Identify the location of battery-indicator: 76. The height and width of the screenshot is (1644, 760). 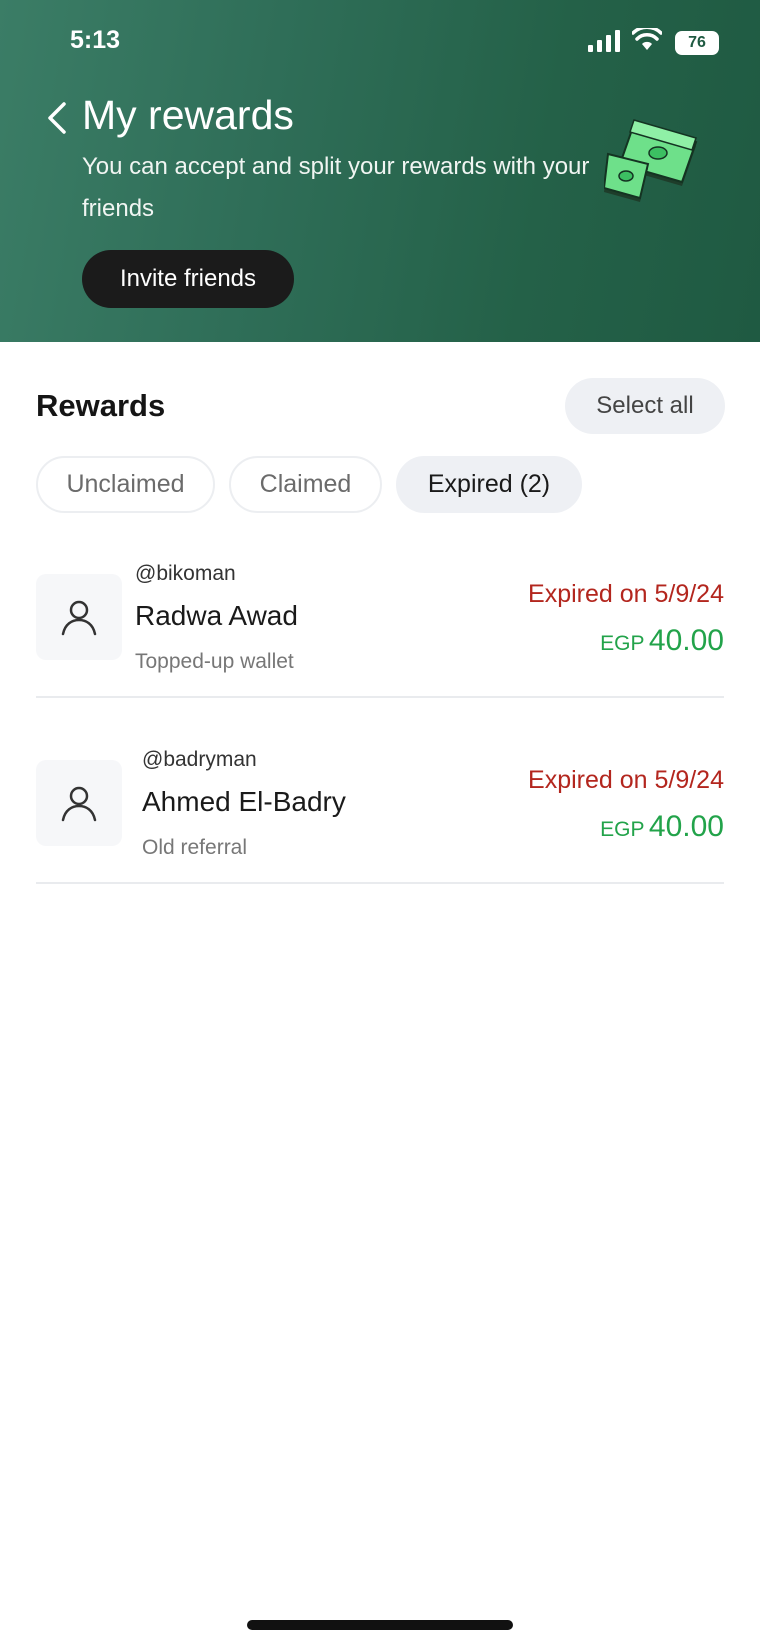
(697, 43).